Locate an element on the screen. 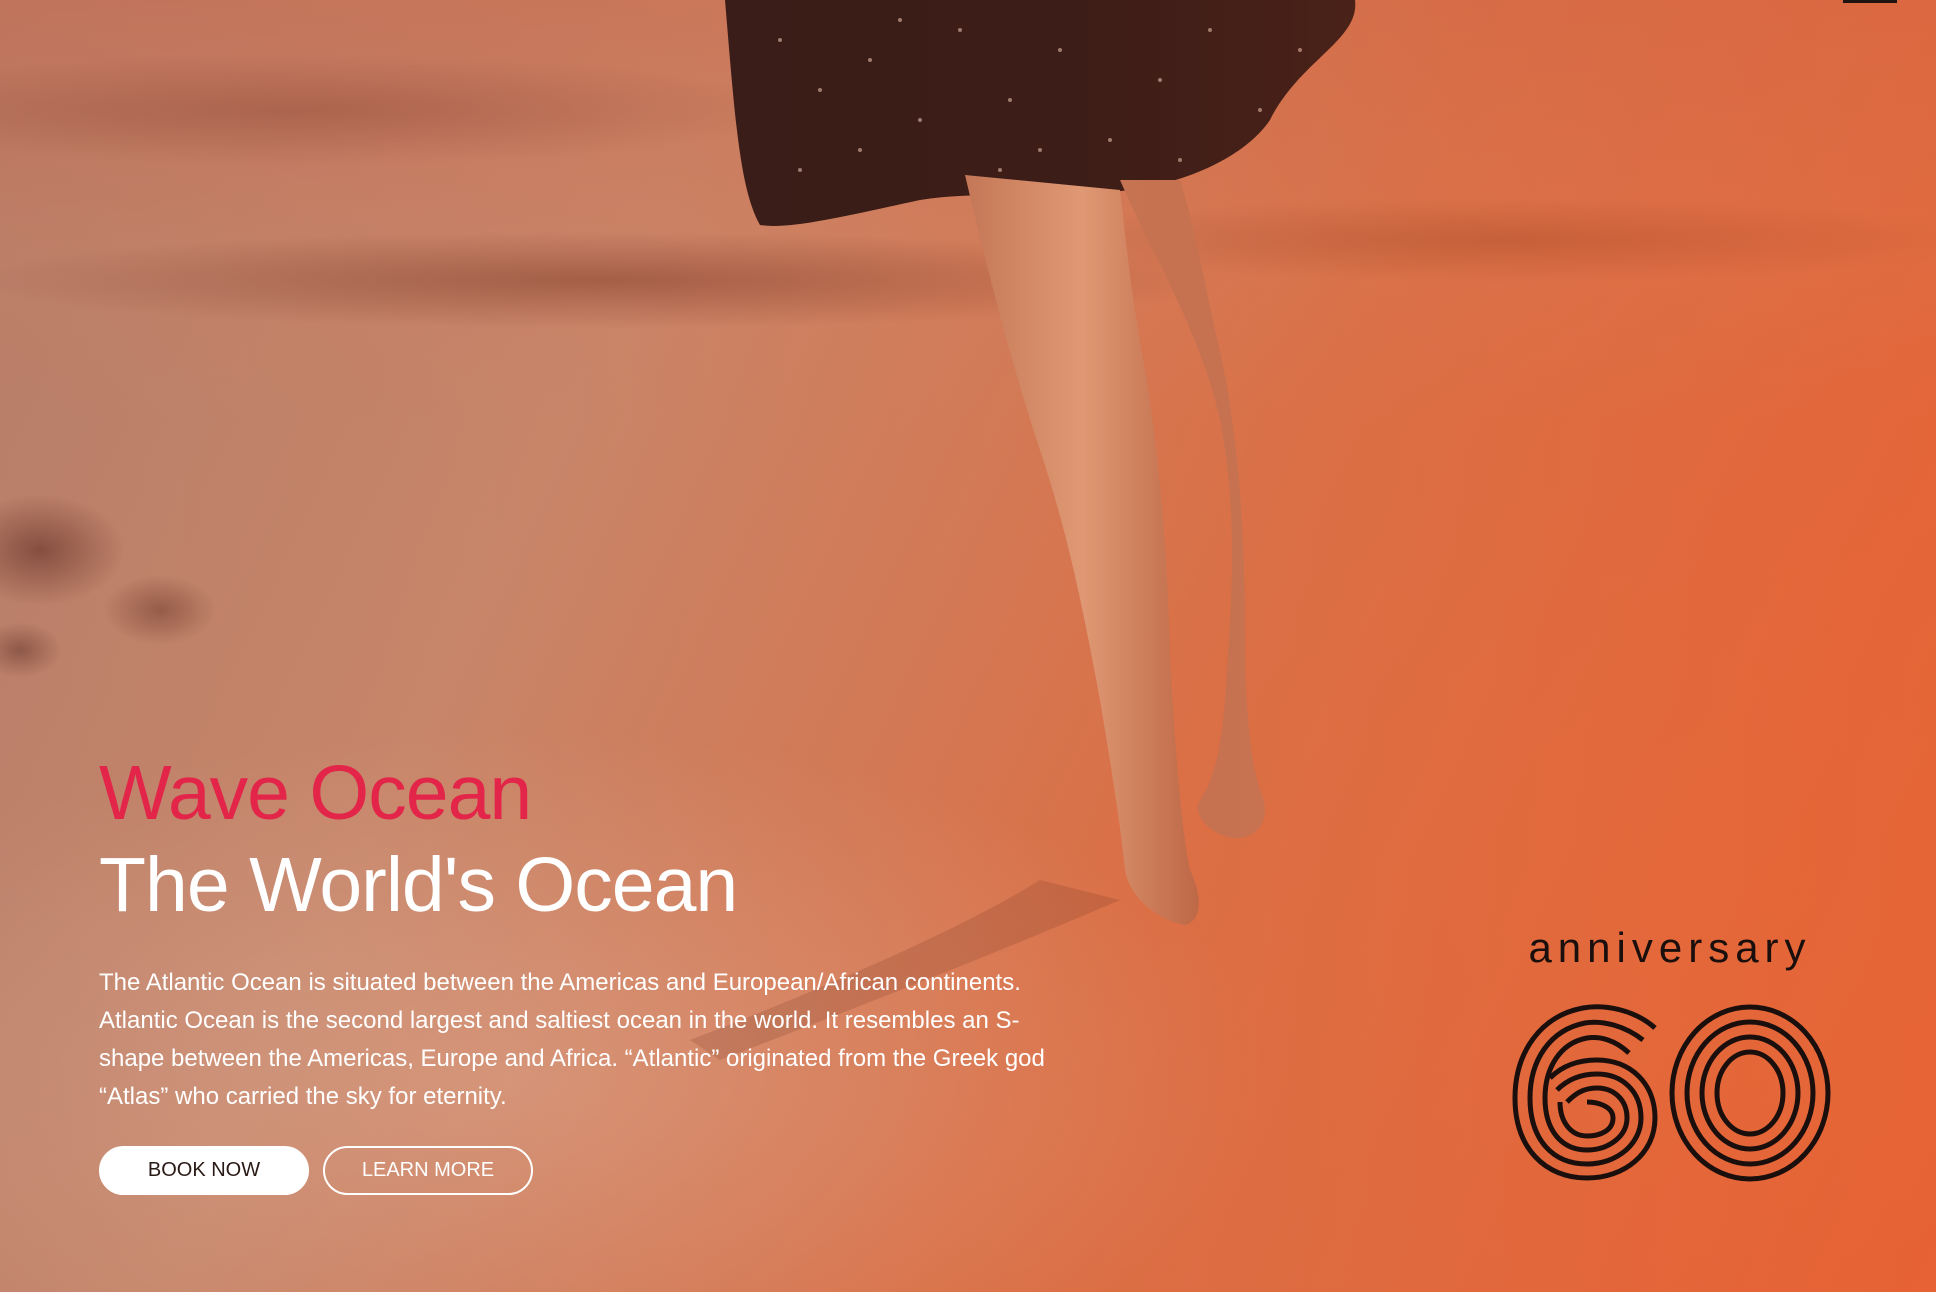 This screenshot has height=1292, width=1936. anniversary-label: anniversary is located at coordinates (1670, 947).